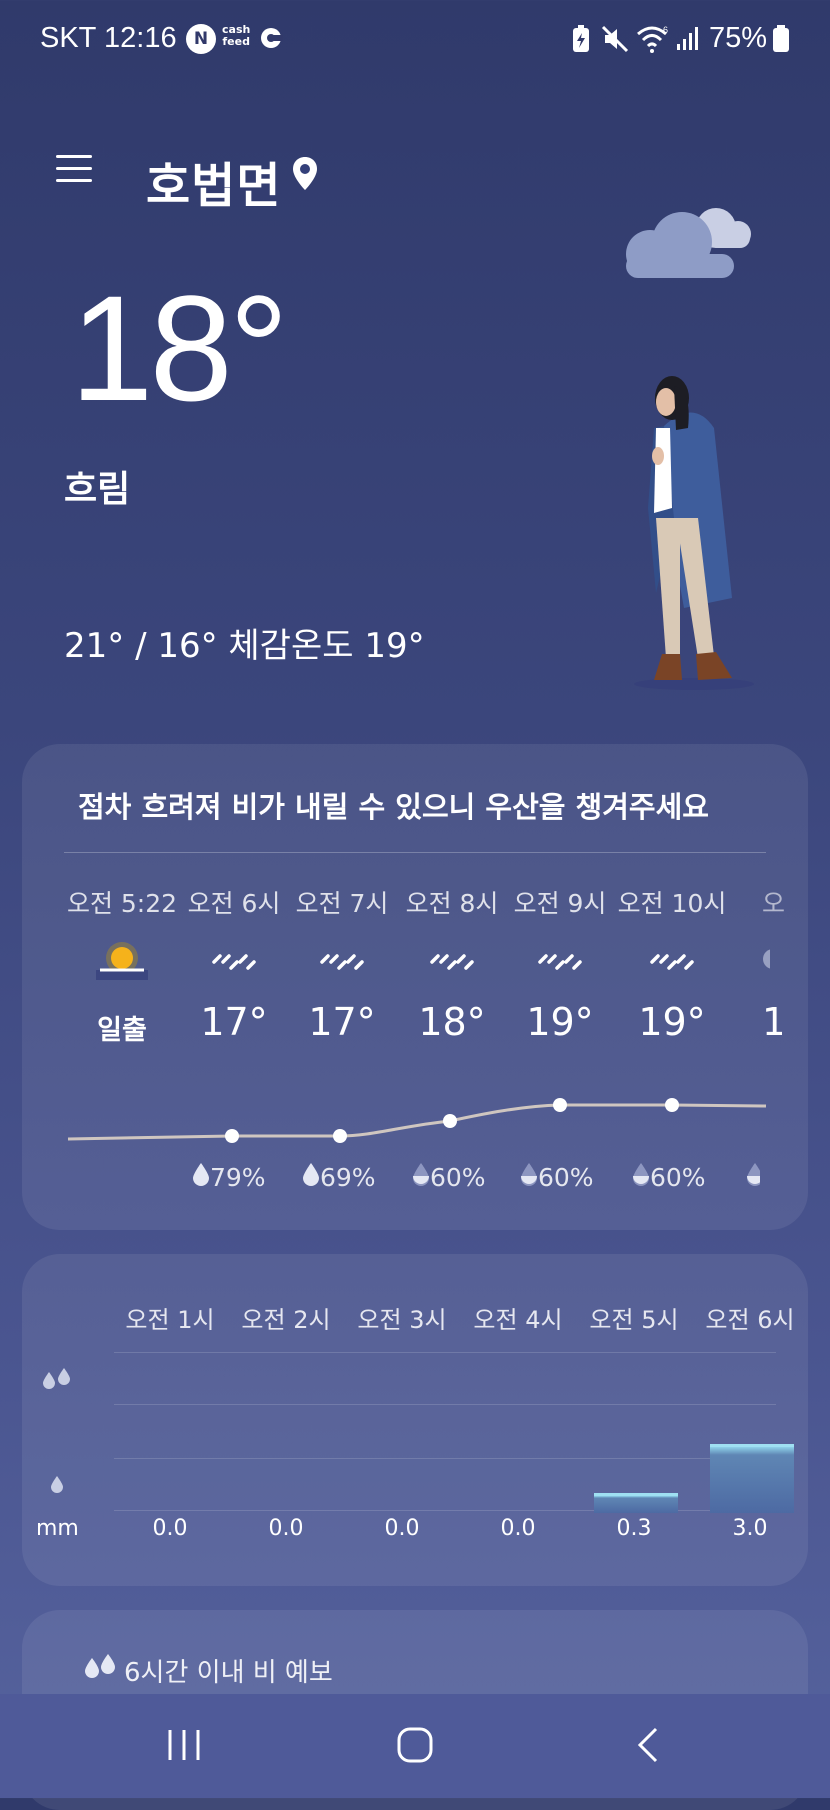 The height and width of the screenshot is (1810, 830). What do you see at coordinates (615, 41) in the screenshot?
I see `mute-icon` at bounding box center [615, 41].